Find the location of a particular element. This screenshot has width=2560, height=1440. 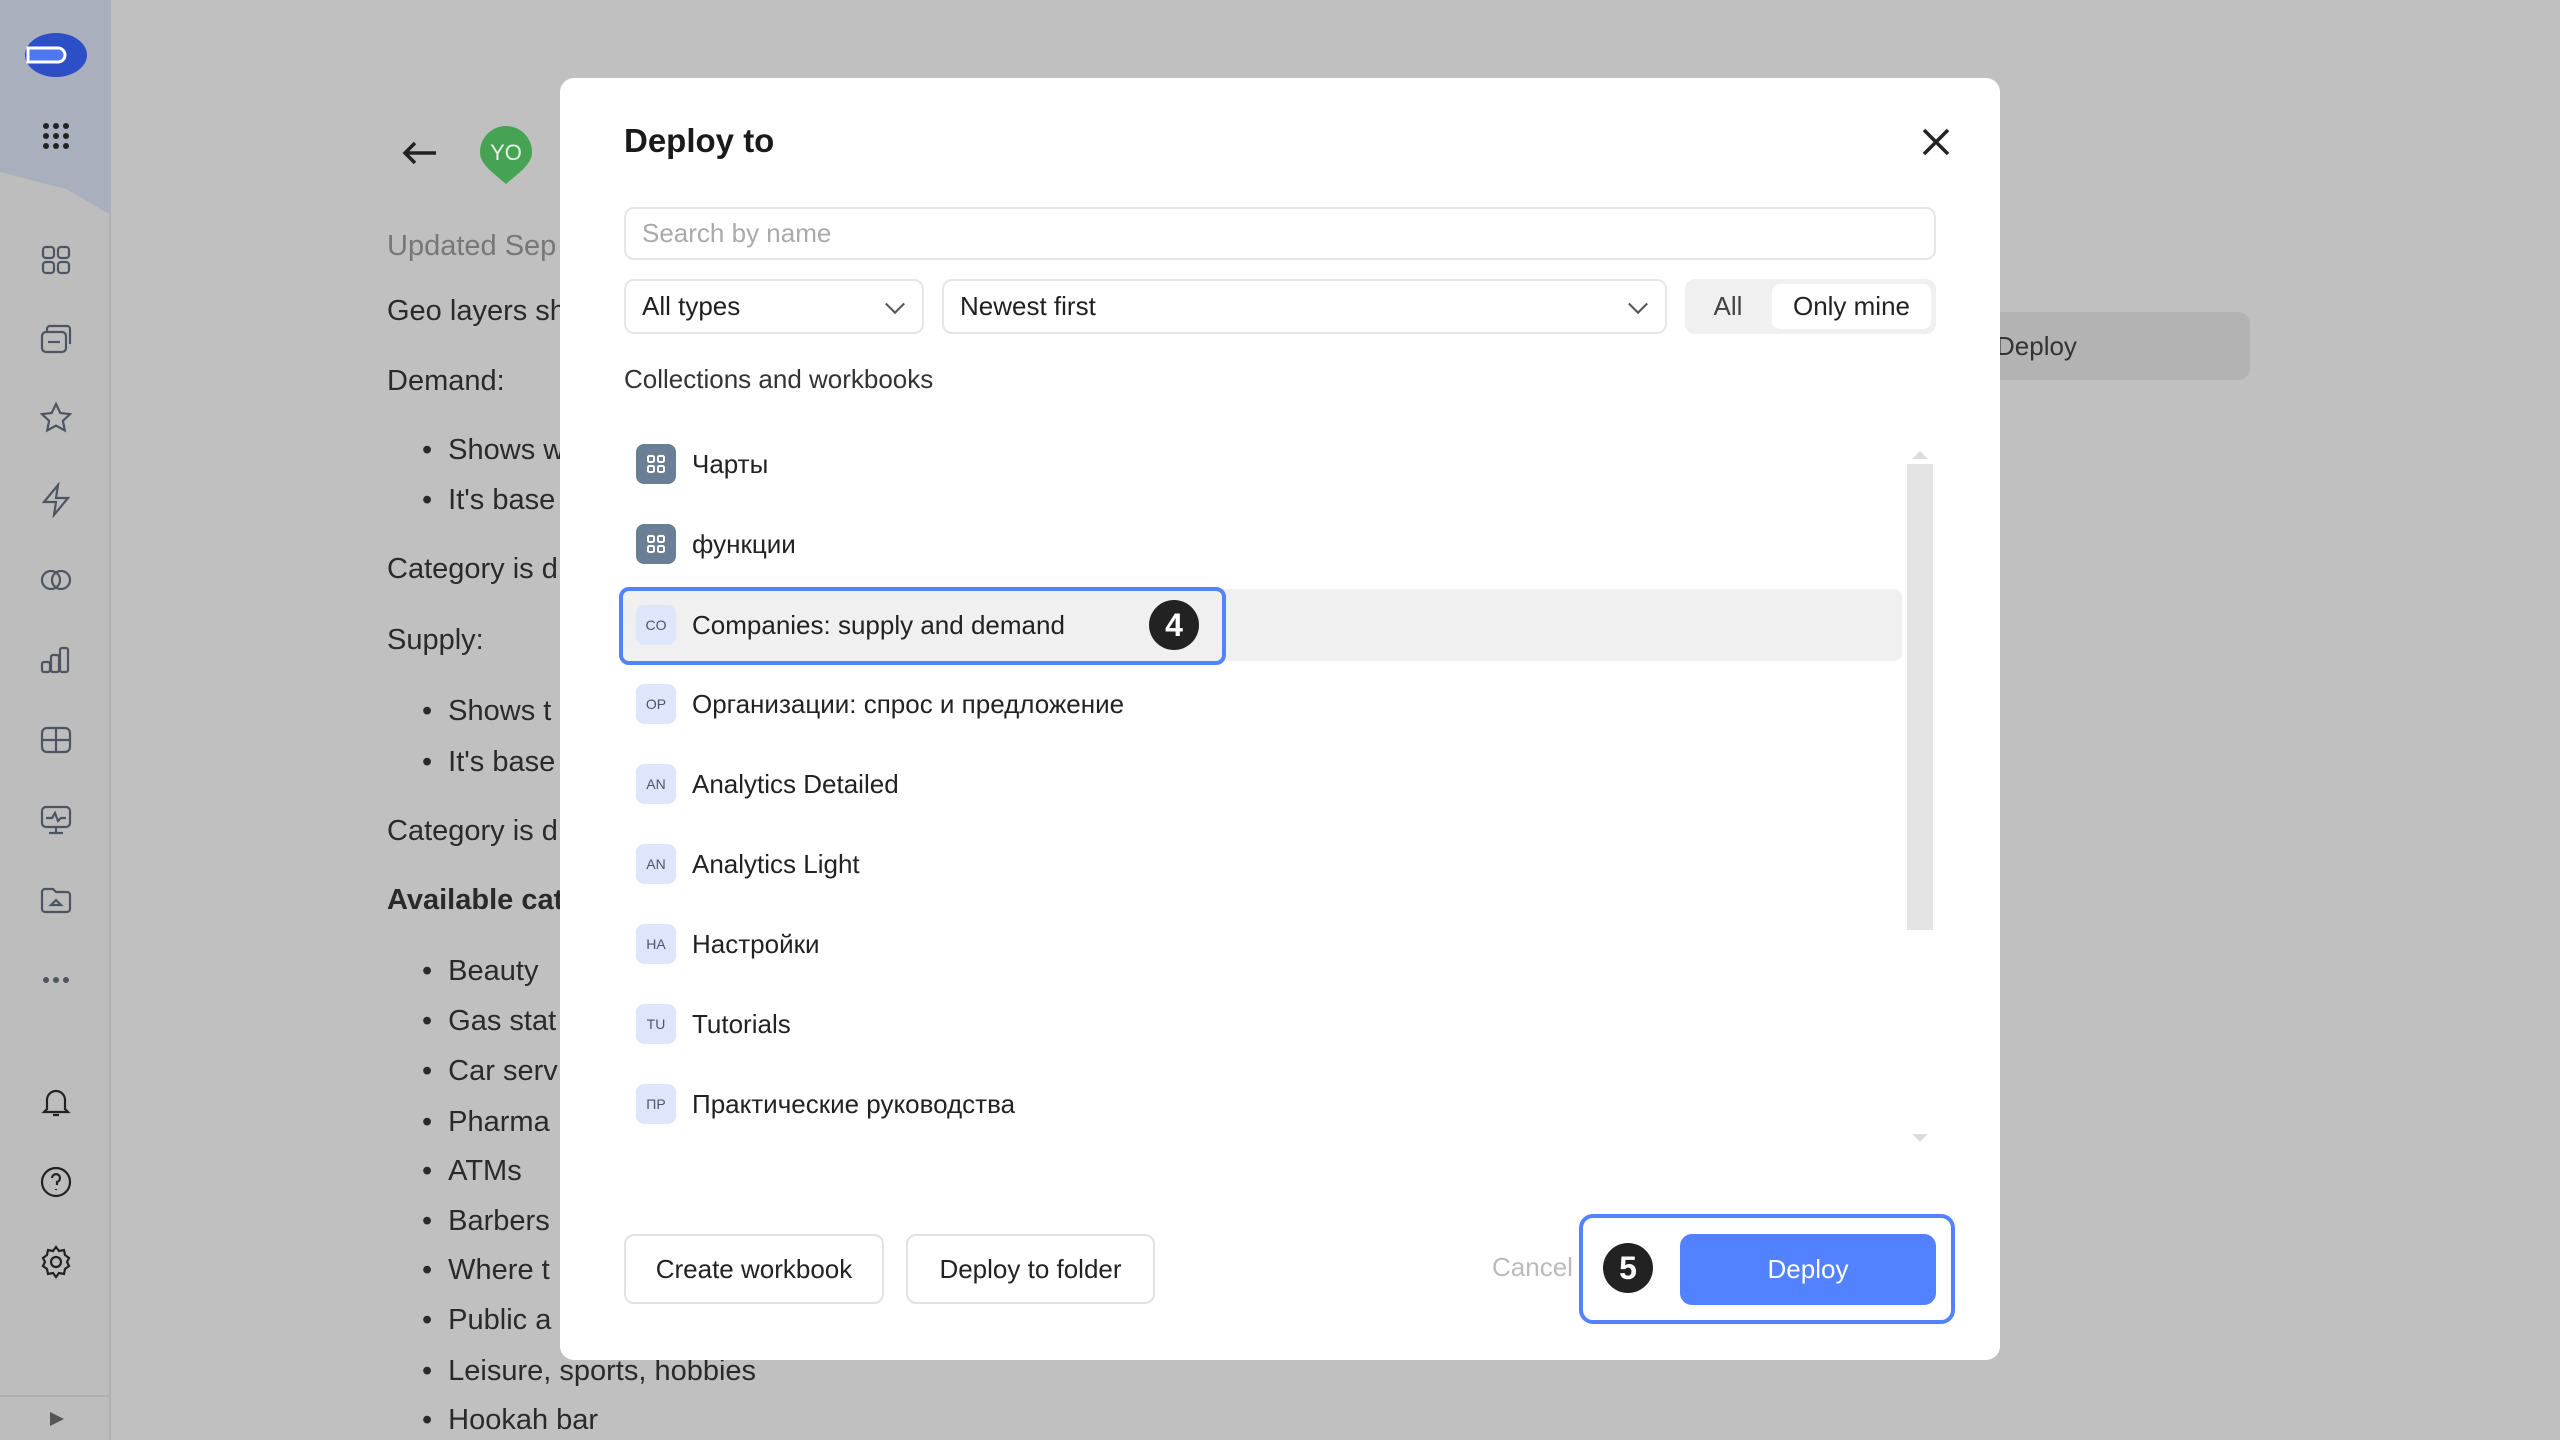

scroll-down-icon is located at coordinates (1920, 1142).